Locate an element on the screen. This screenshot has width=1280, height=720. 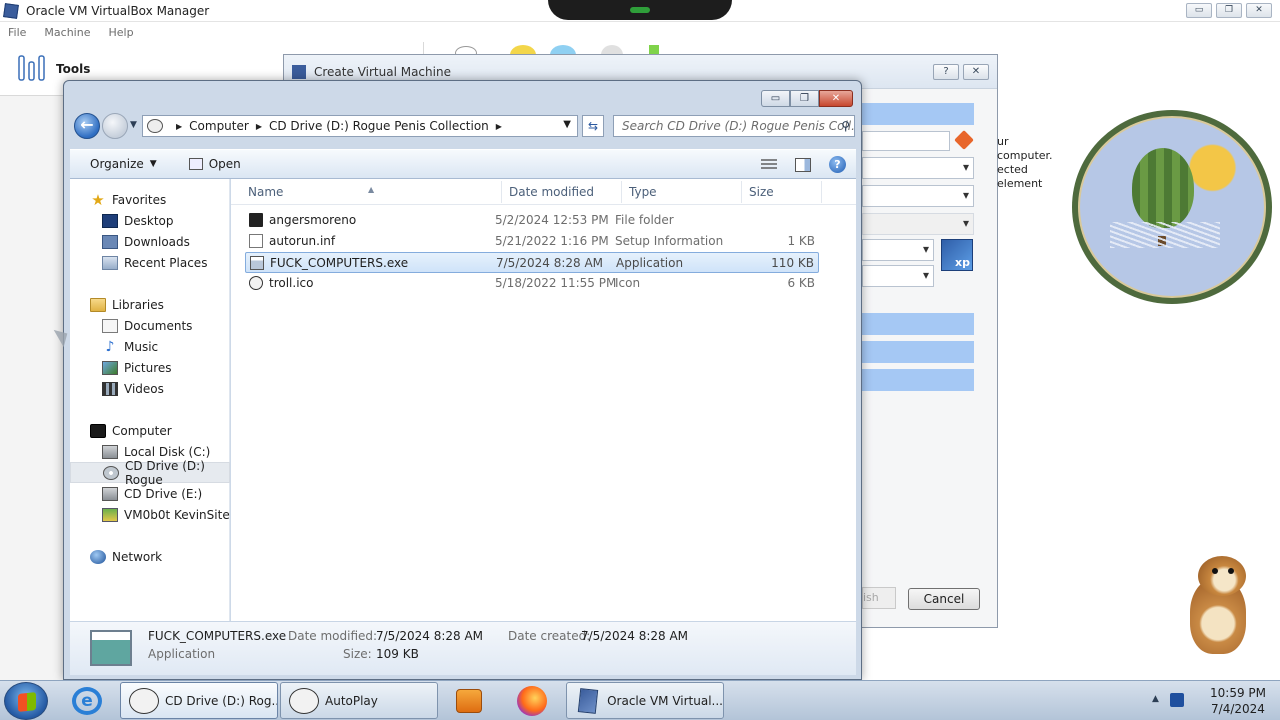
tray-app-icon is located at coordinates (1177, 700).